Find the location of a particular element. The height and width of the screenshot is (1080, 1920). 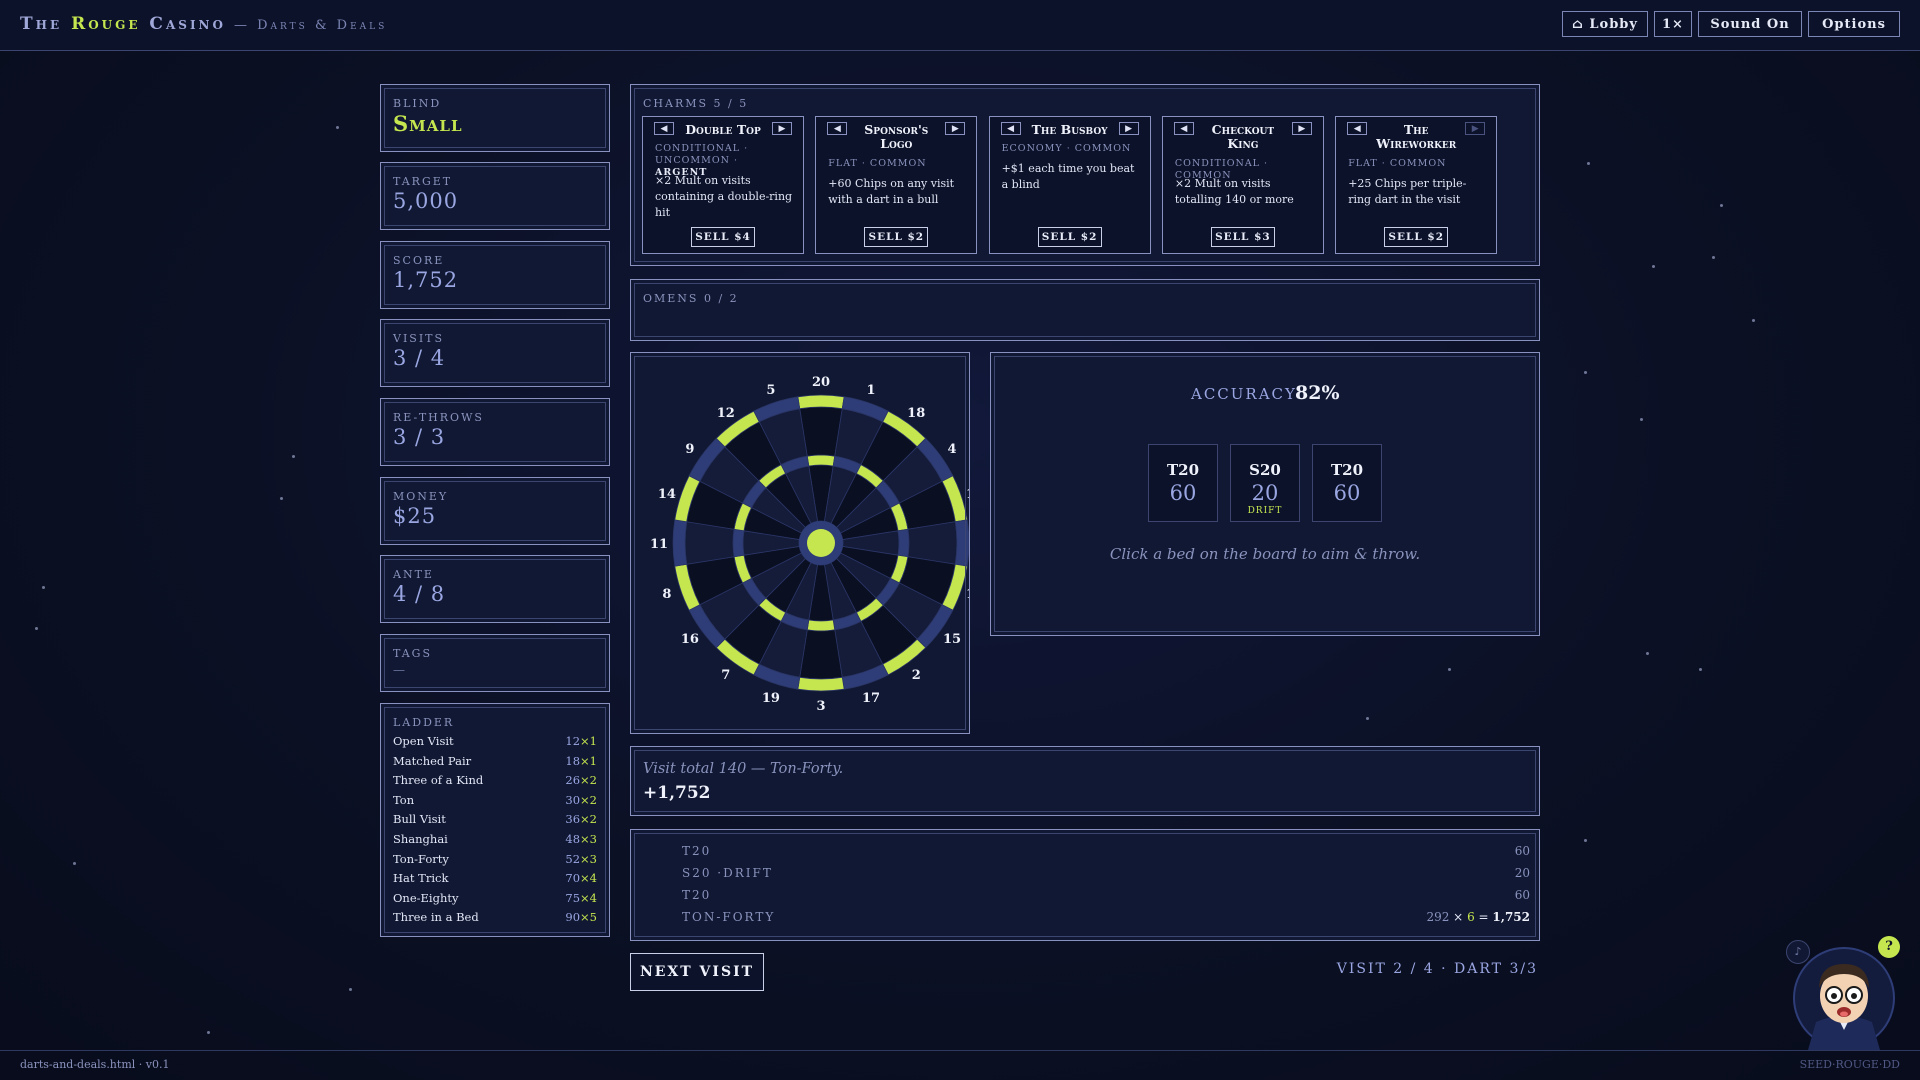

ante-label: Ante is located at coordinates (413, 574).